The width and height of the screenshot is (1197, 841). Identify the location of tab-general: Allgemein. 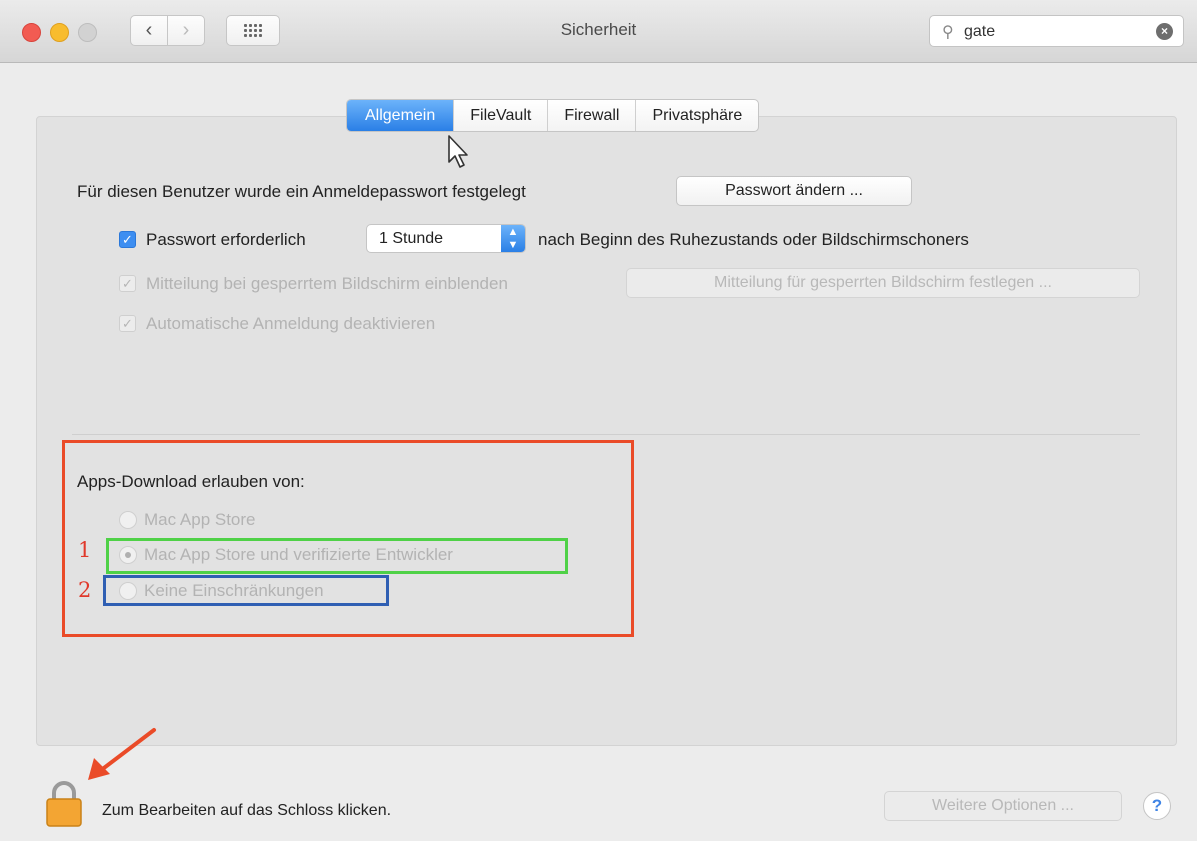
(400, 115).